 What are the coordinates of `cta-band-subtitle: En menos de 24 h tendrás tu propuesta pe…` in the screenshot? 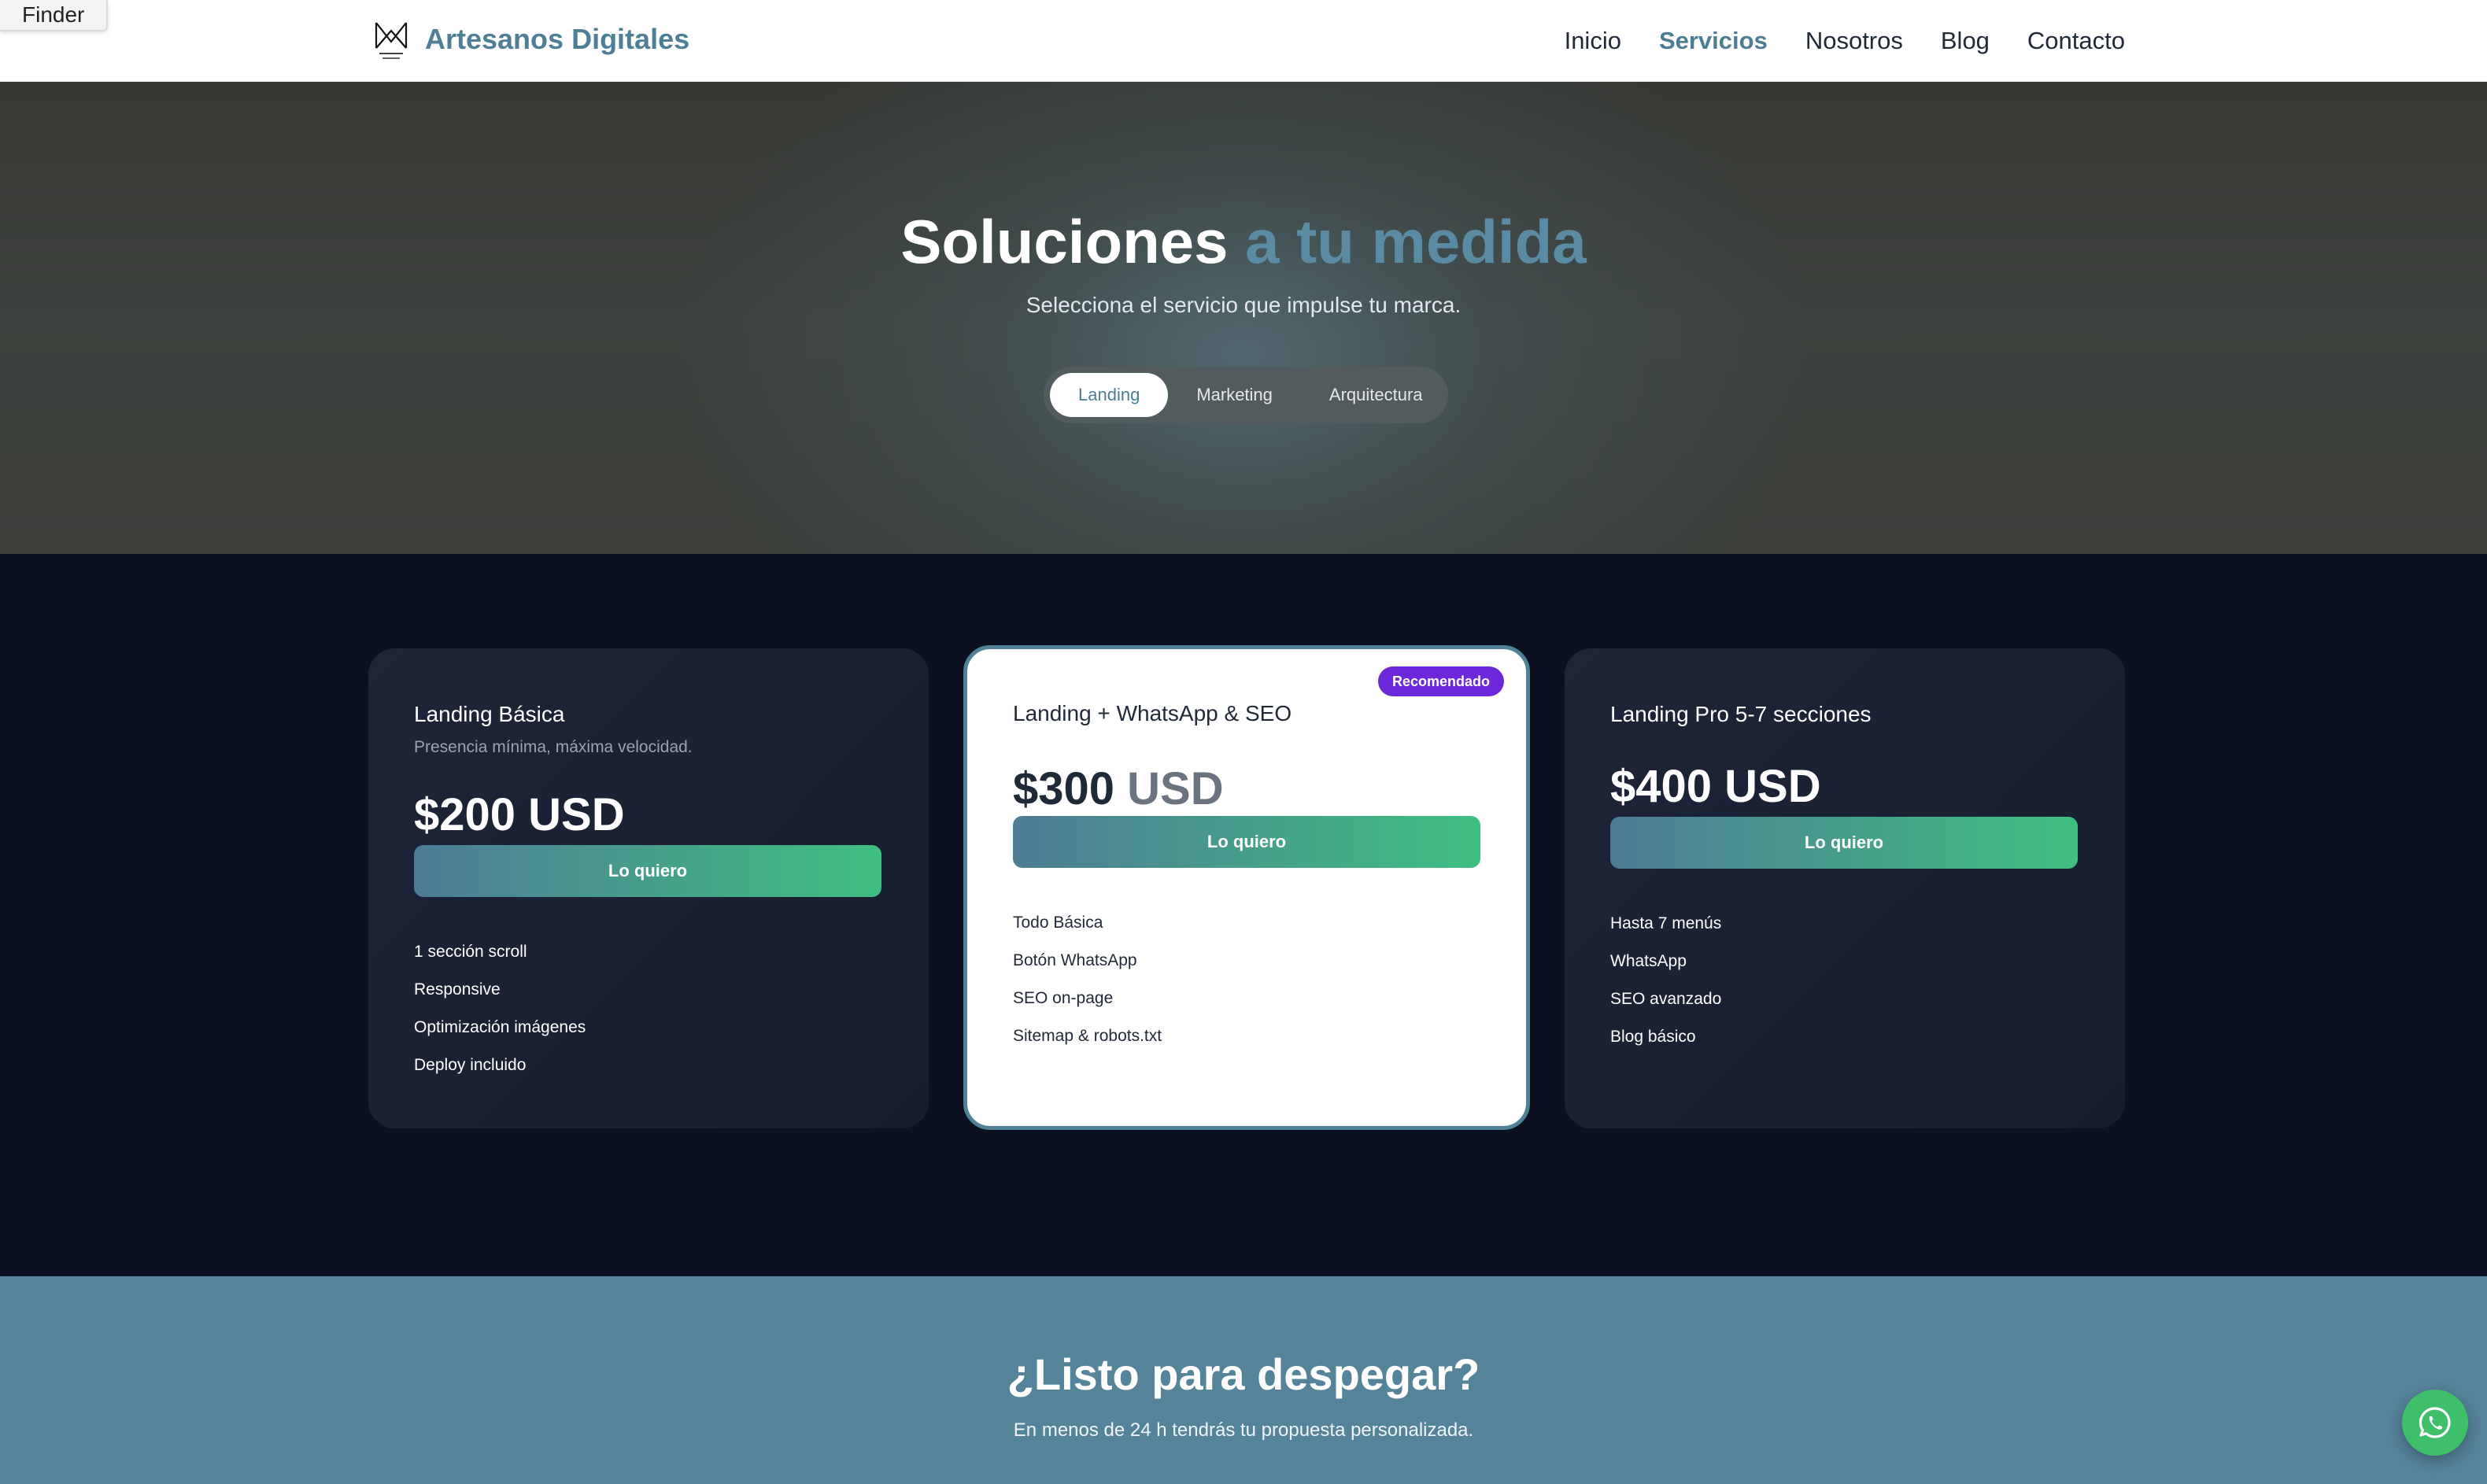 It's located at (1244, 1430).